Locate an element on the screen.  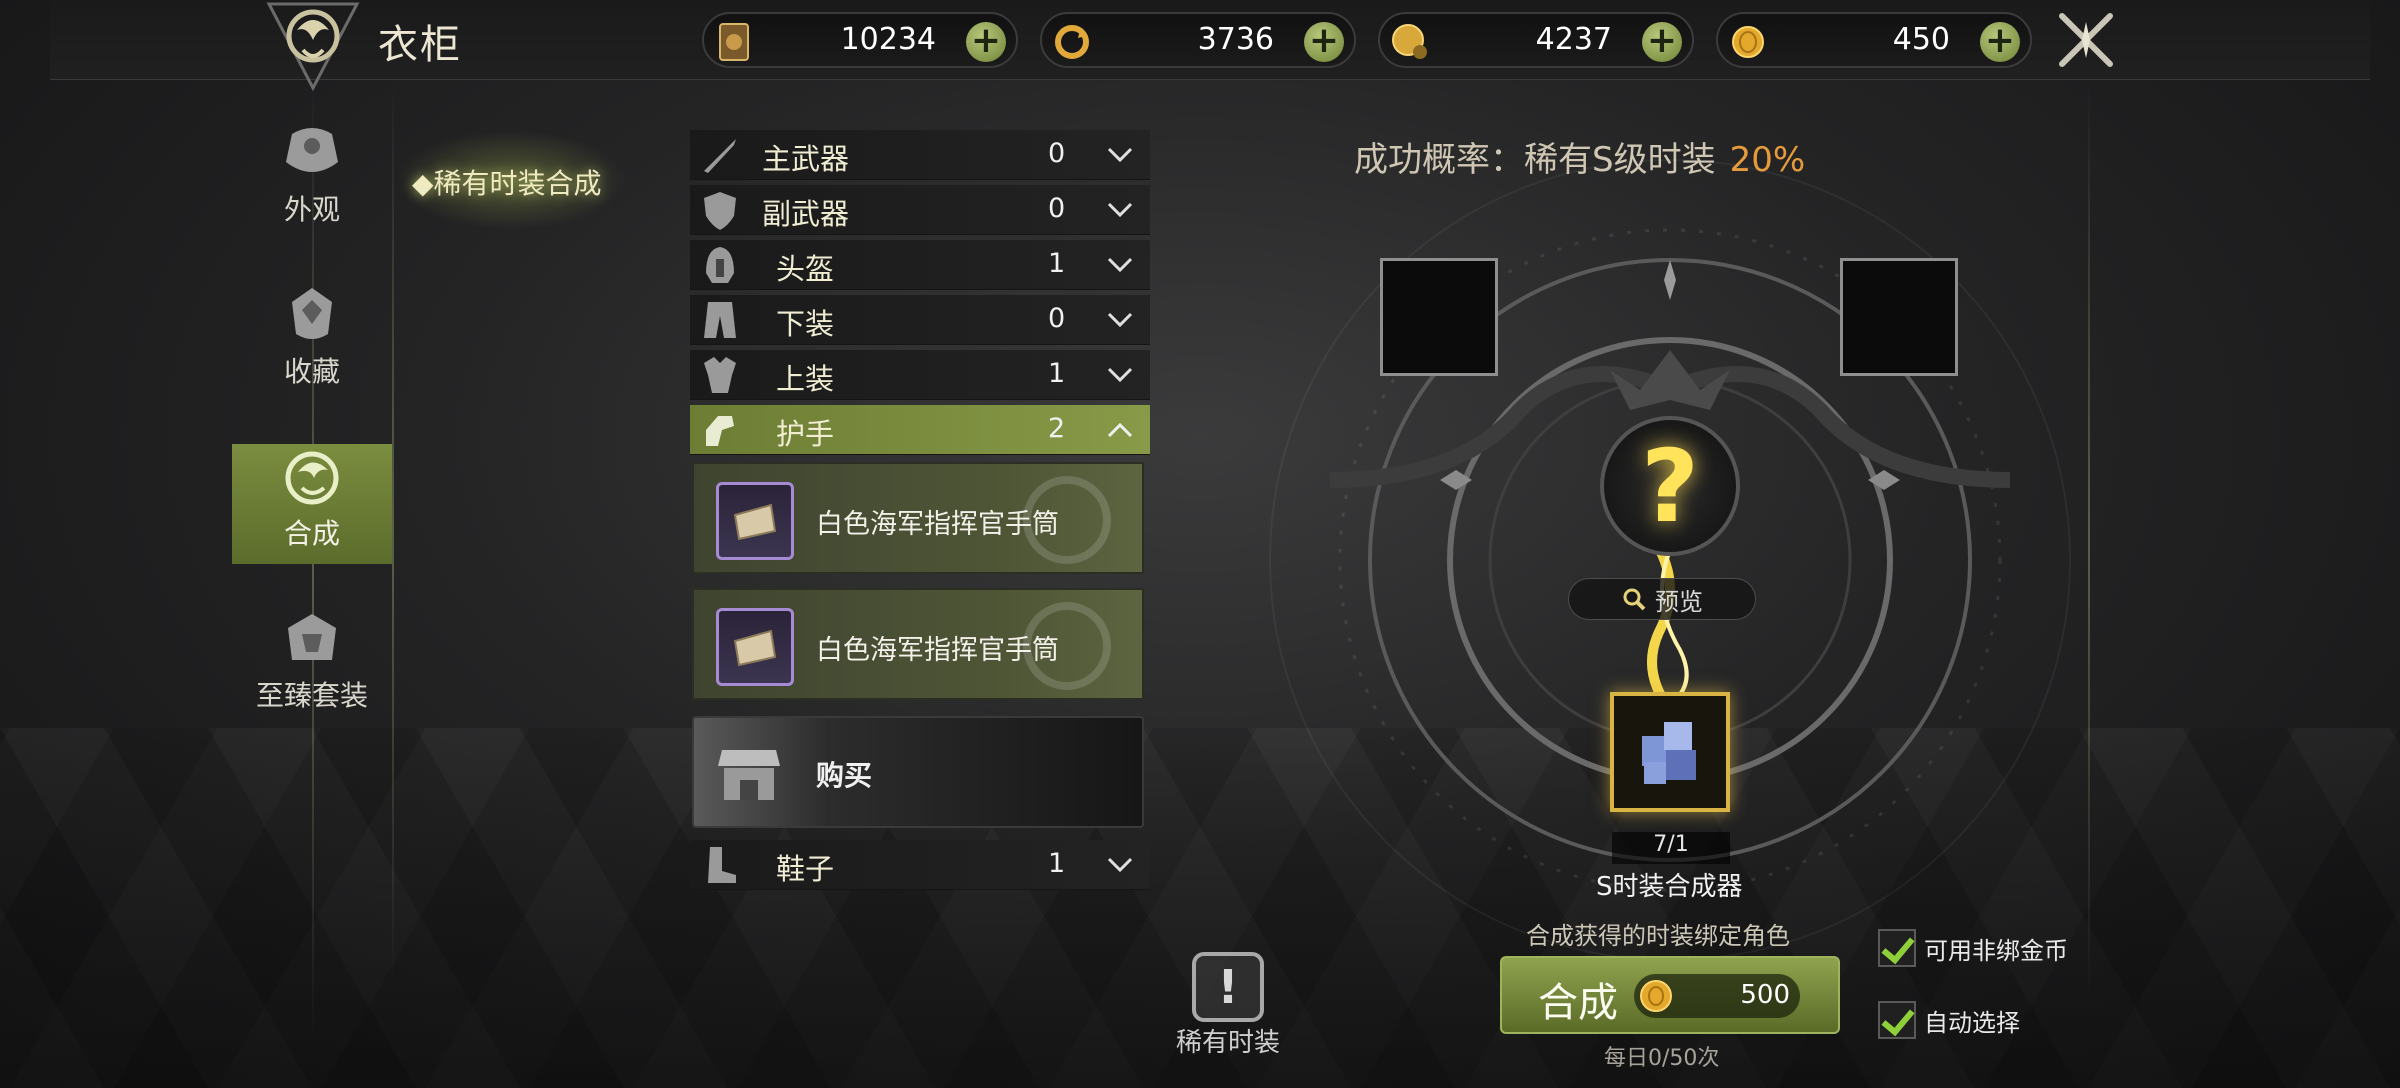
helmet-icon is located at coordinates (720, 265).